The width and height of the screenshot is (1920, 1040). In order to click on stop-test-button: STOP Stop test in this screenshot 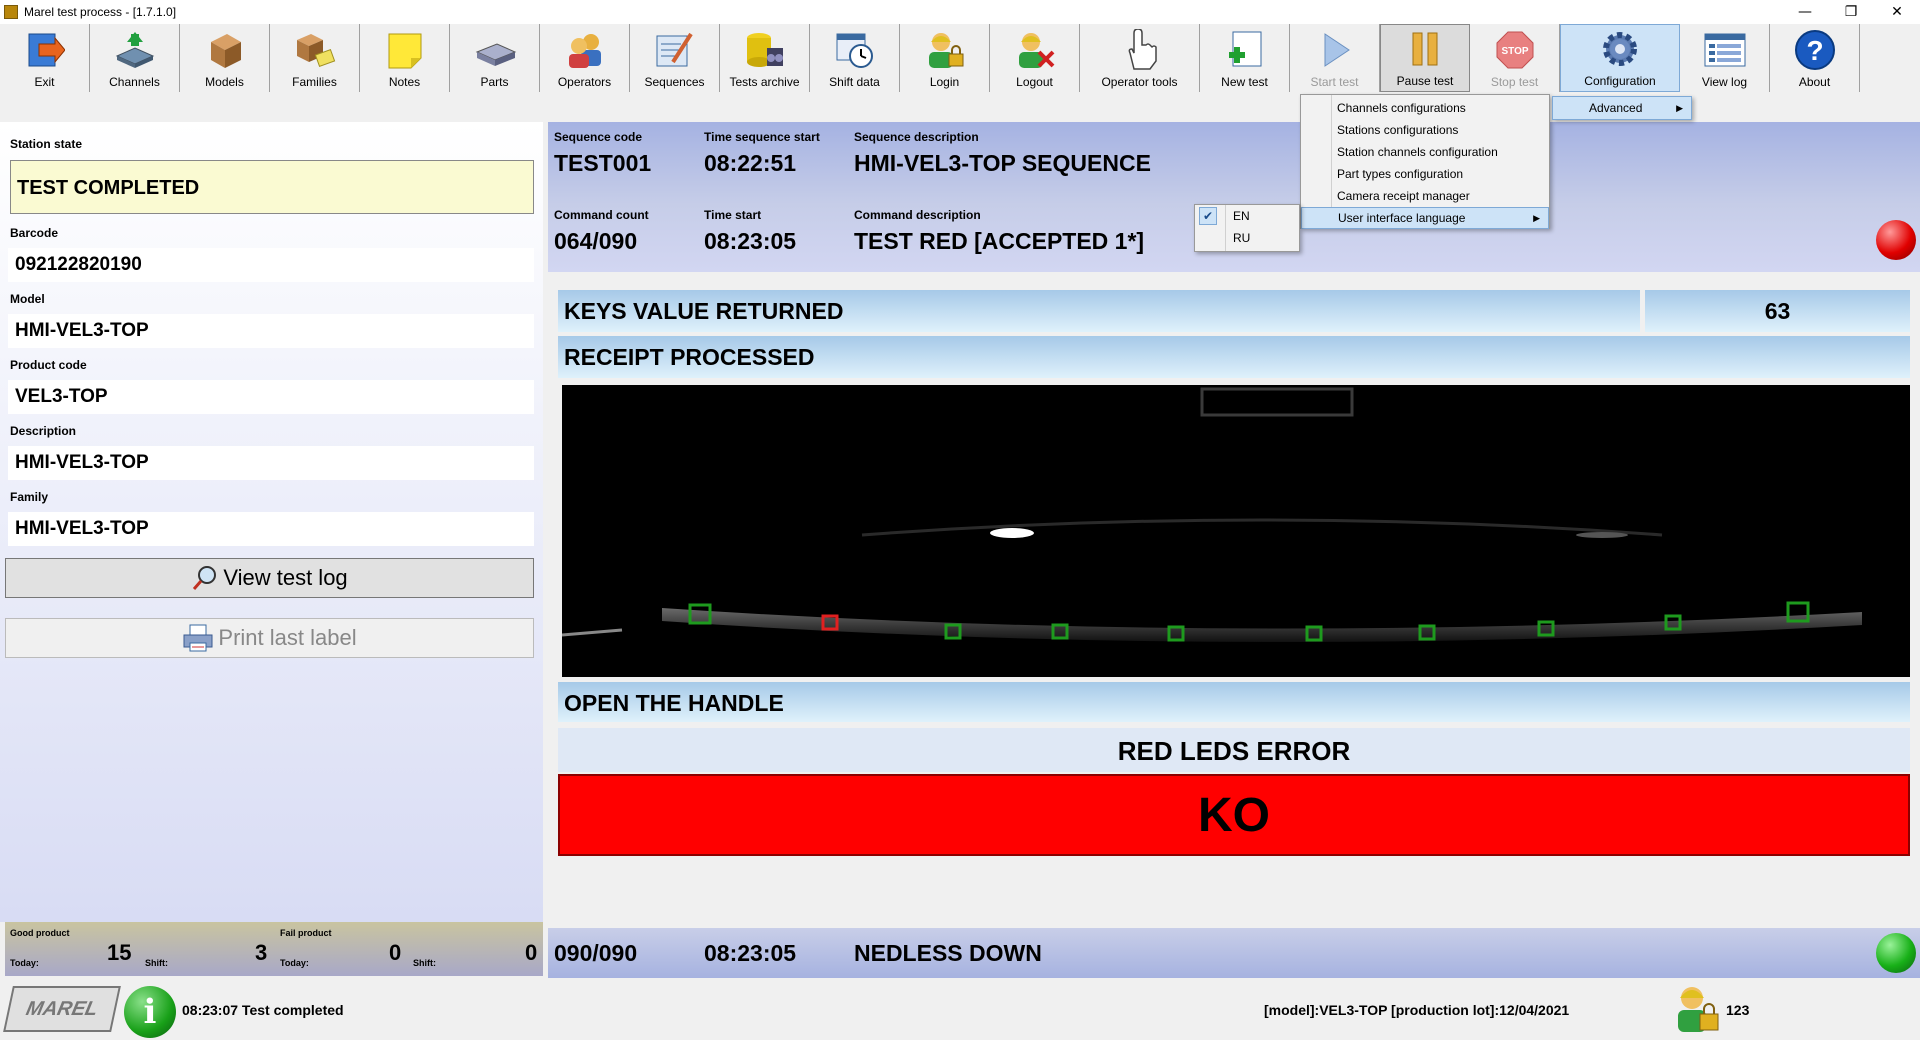, I will do `click(1515, 58)`.